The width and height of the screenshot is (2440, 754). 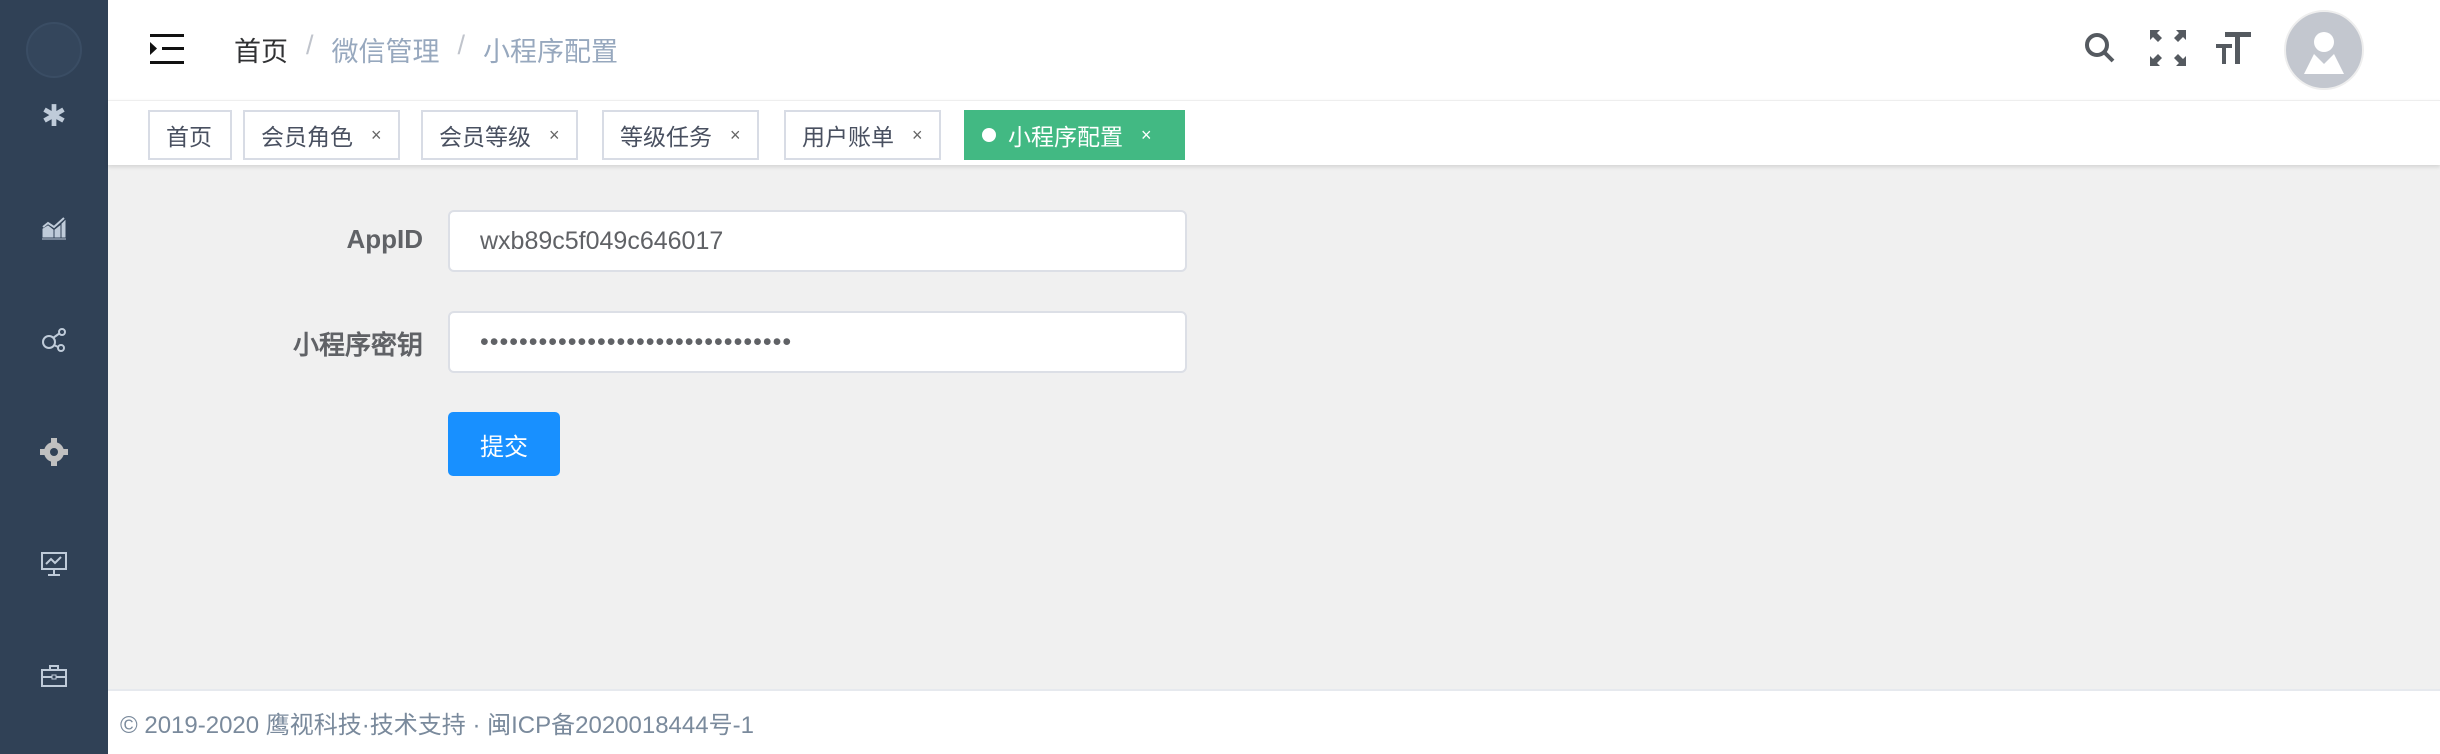 I want to click on tag-label: 等级任务, so click(x=666, y=137).